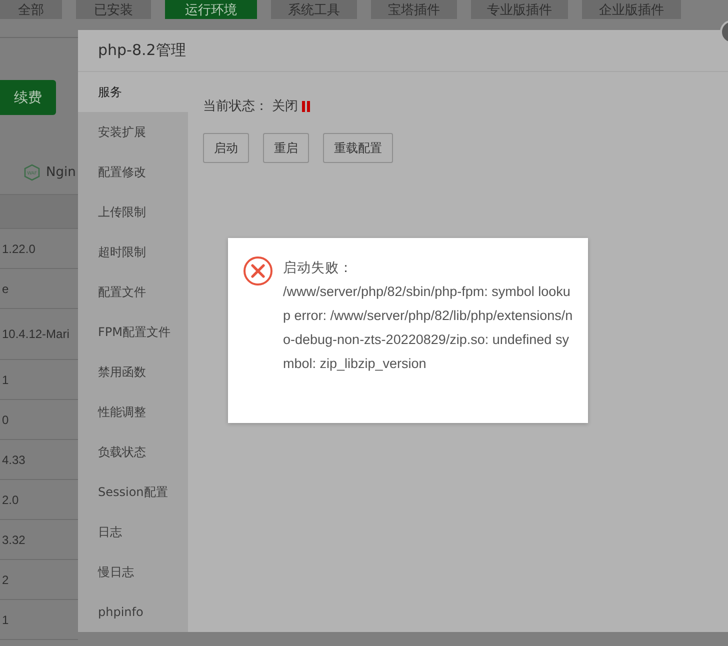 This screenshot has height=646, width=728. Describe the element at coordinates (61, 172) in the screenshot. I see `plugin-name: Ngin` at that location.